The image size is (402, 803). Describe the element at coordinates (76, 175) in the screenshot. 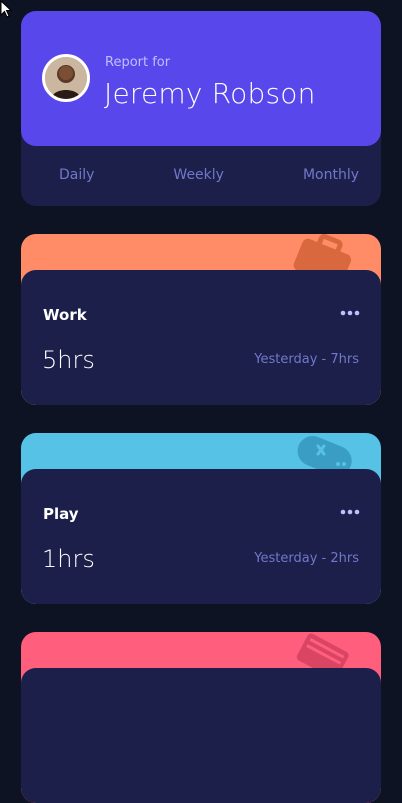

I see `tab-daily: Daily` at that location.